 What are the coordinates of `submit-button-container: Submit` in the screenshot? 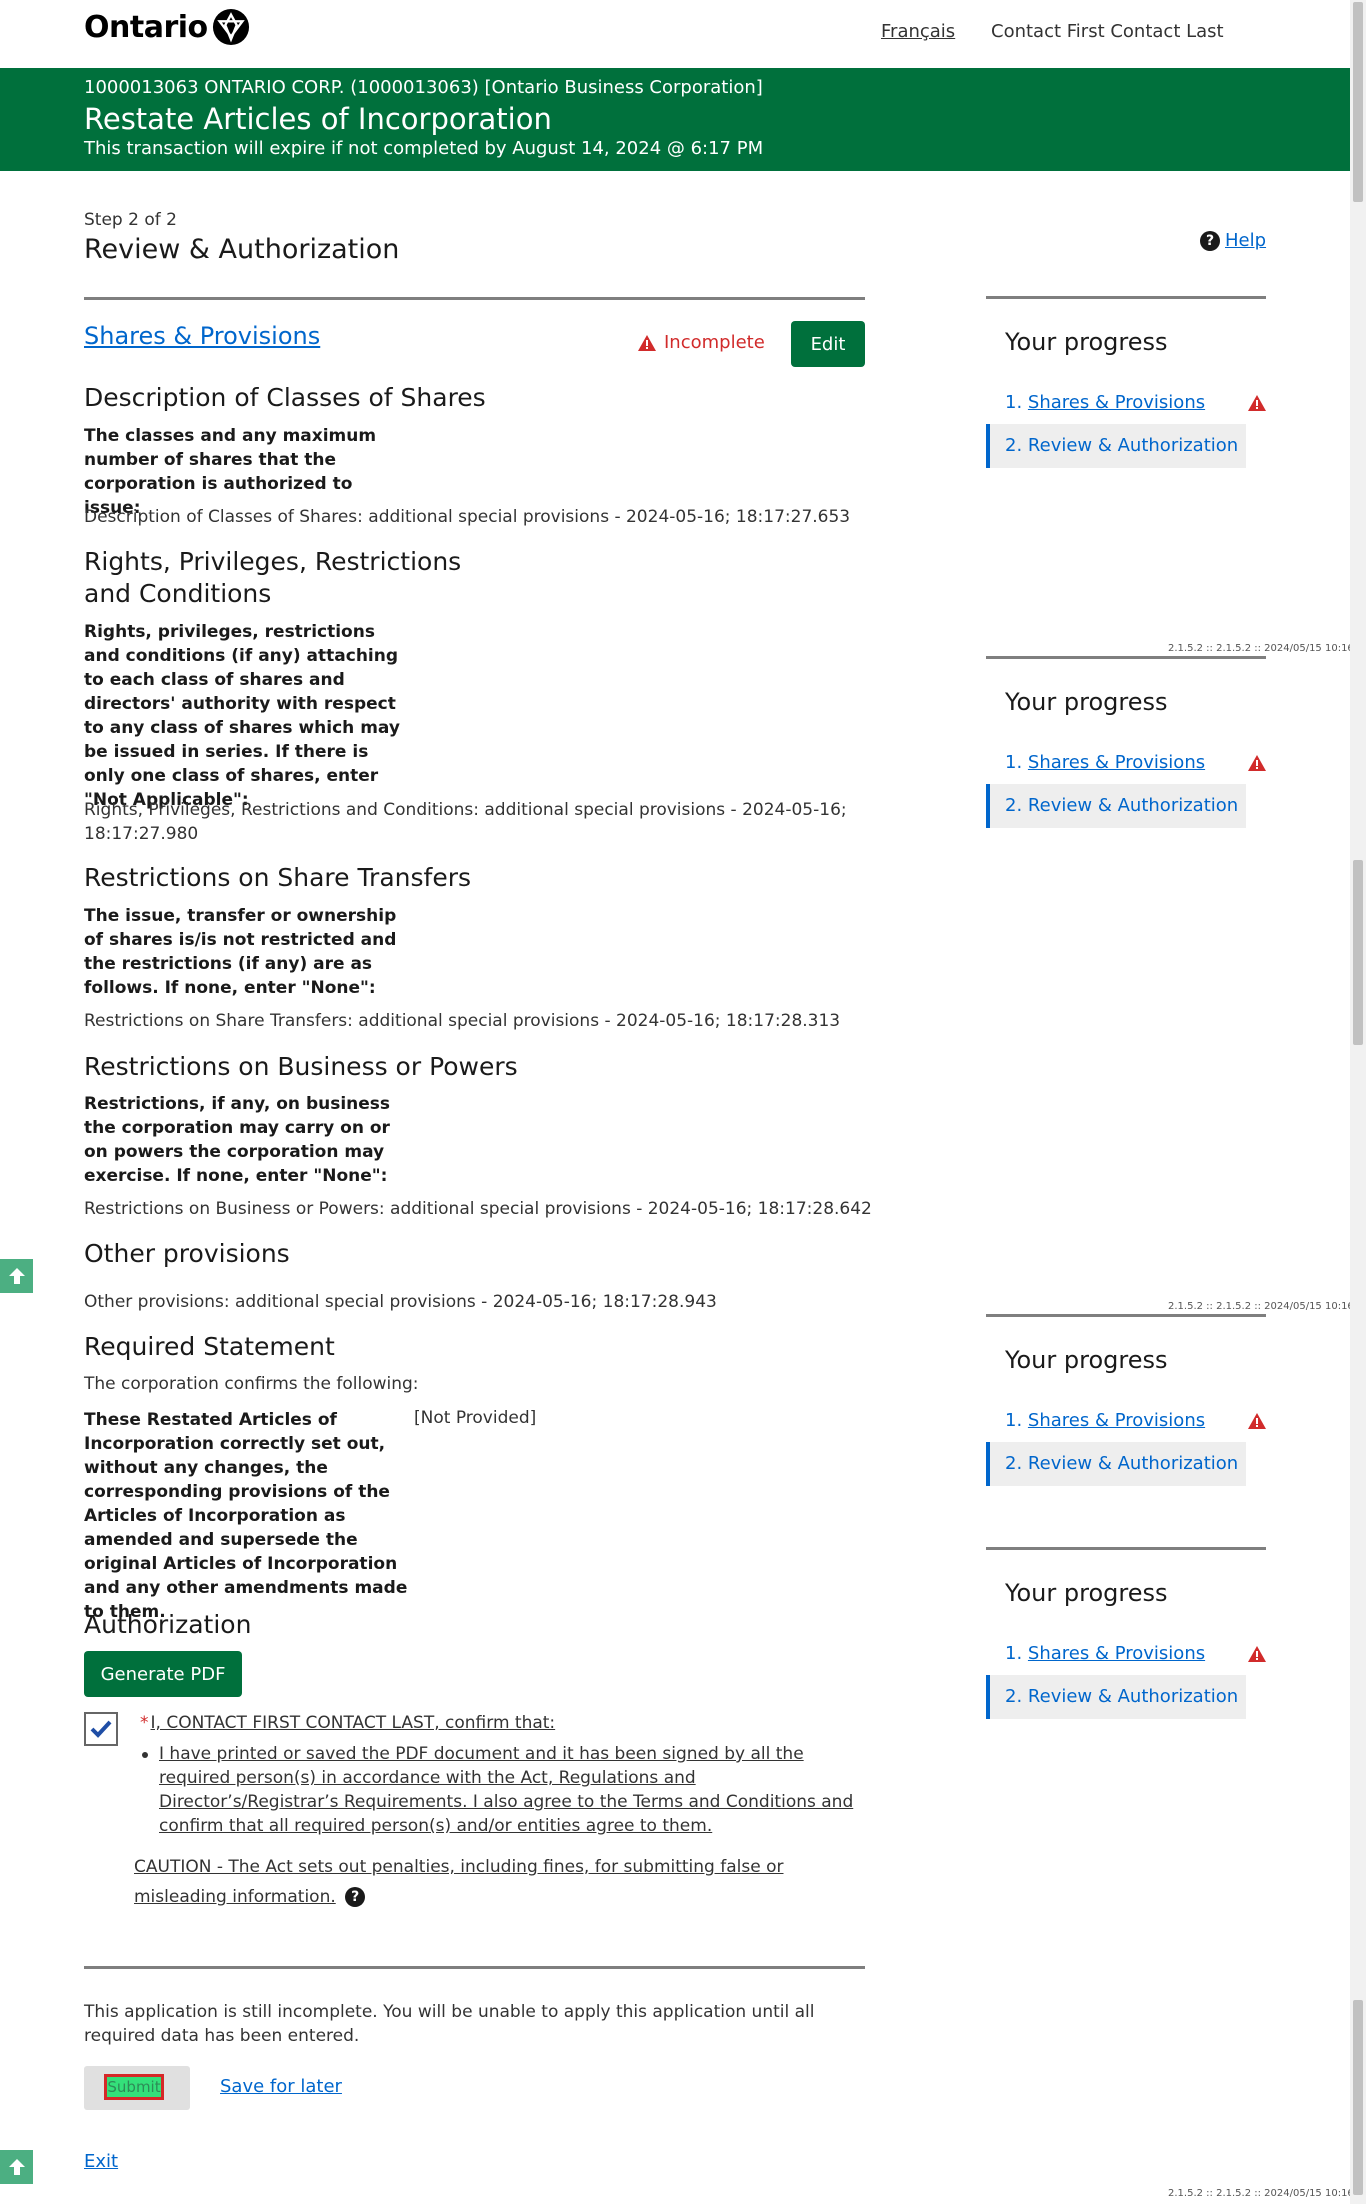 It's located at (137, 2088).